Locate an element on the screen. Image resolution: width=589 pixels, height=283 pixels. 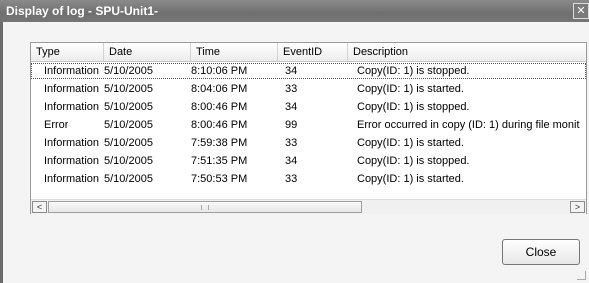
close-button: Close is located at coordinates (541, 252).